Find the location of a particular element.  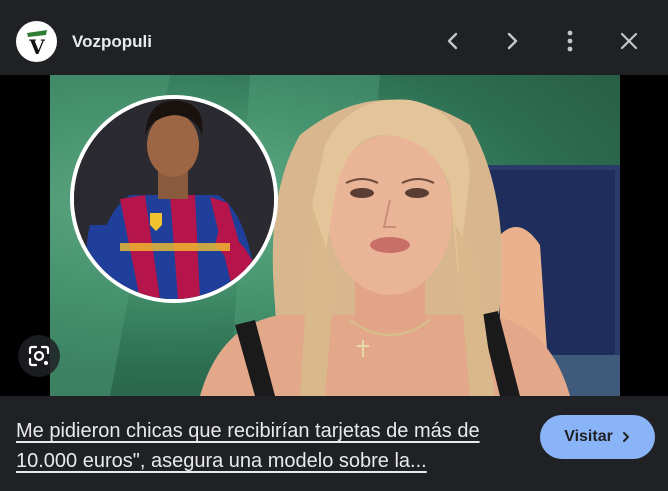

next-button is located at coordinates (512, 41).